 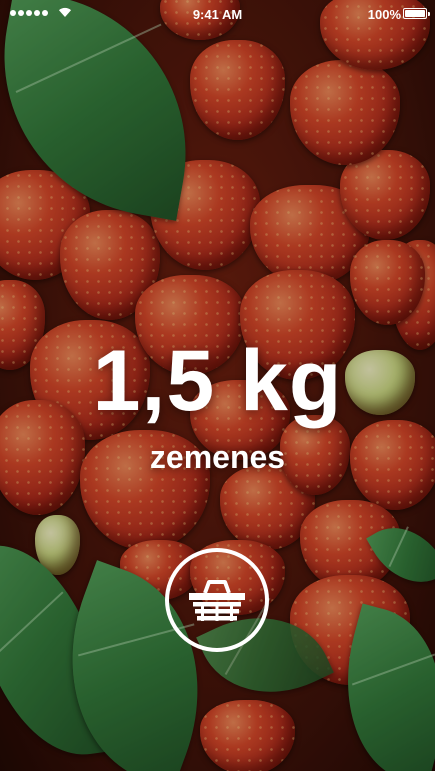 I want to click on status-bar: 9:41 AM 100%, so click(x=217, y=14).